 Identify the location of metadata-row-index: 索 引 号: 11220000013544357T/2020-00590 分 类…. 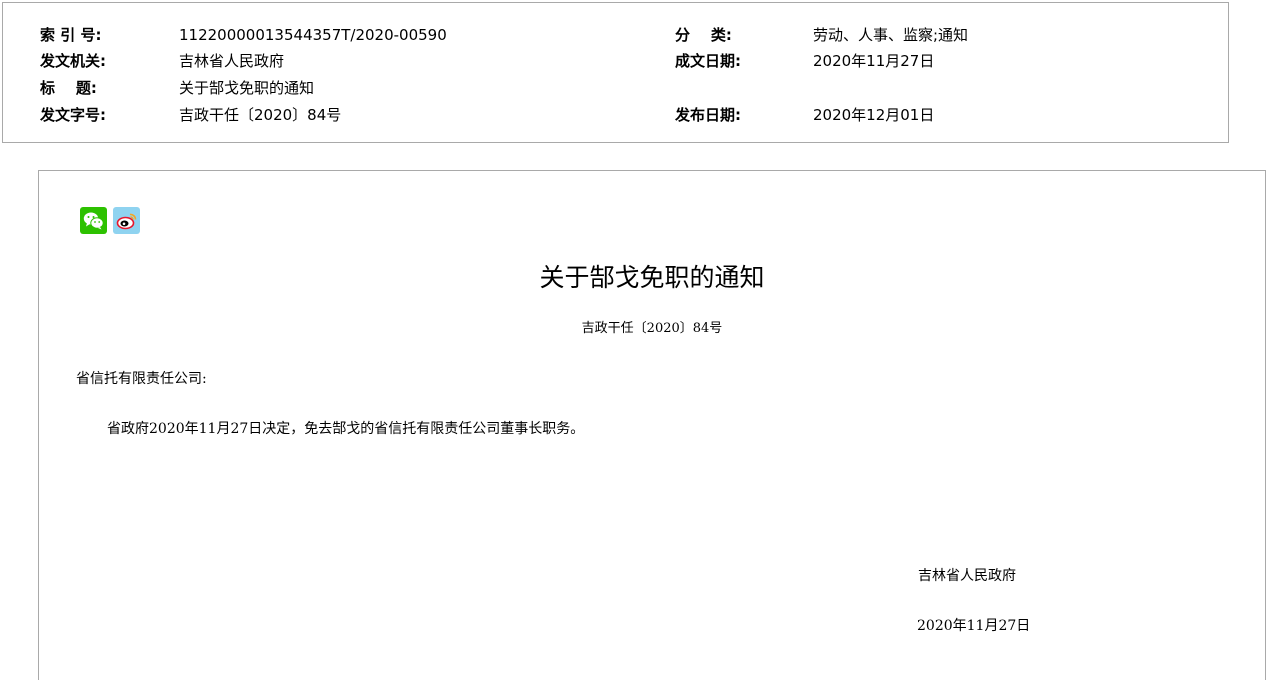
(615, 35).